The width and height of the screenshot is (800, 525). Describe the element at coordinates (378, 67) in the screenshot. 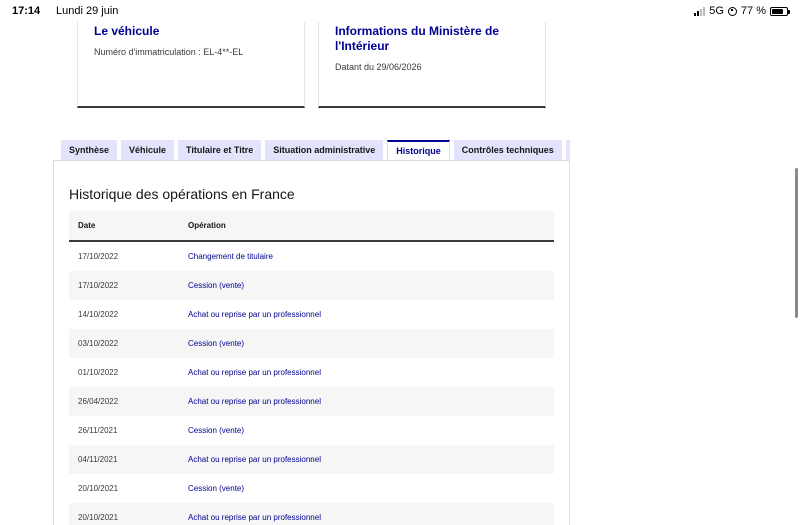

I see `ministry-date: Datant du 29/06/2026` at that location.